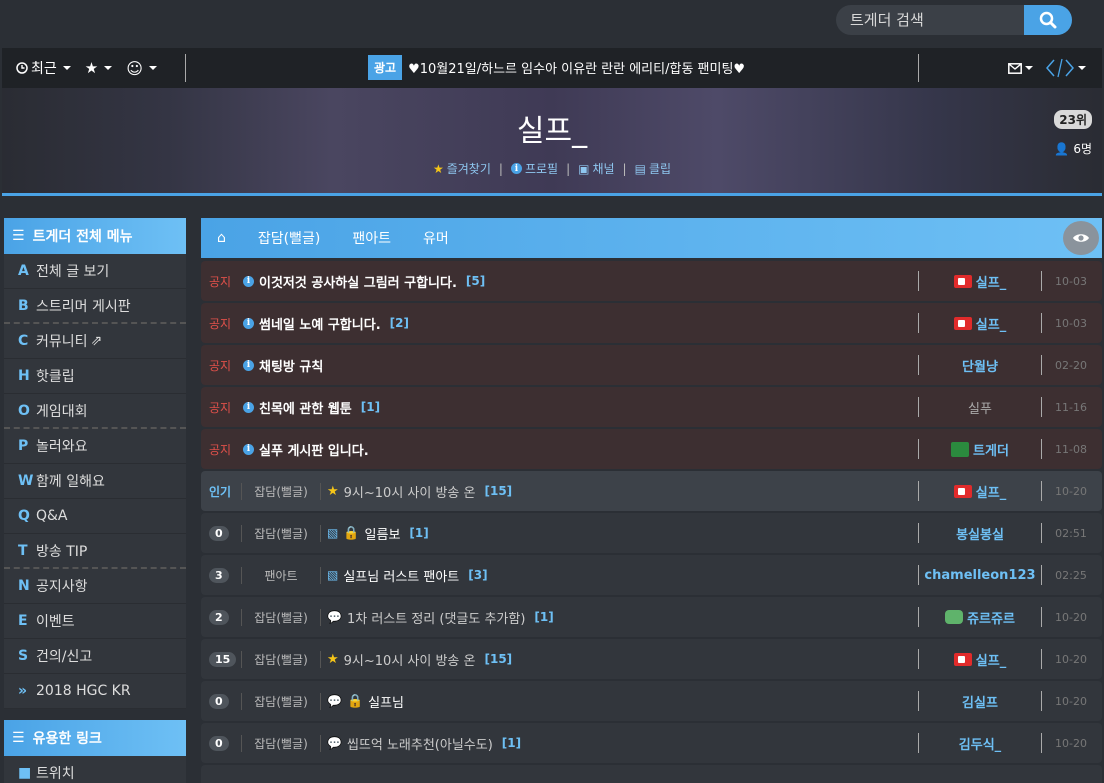  I want to click on post-title: 일름보, so click(383, 533).